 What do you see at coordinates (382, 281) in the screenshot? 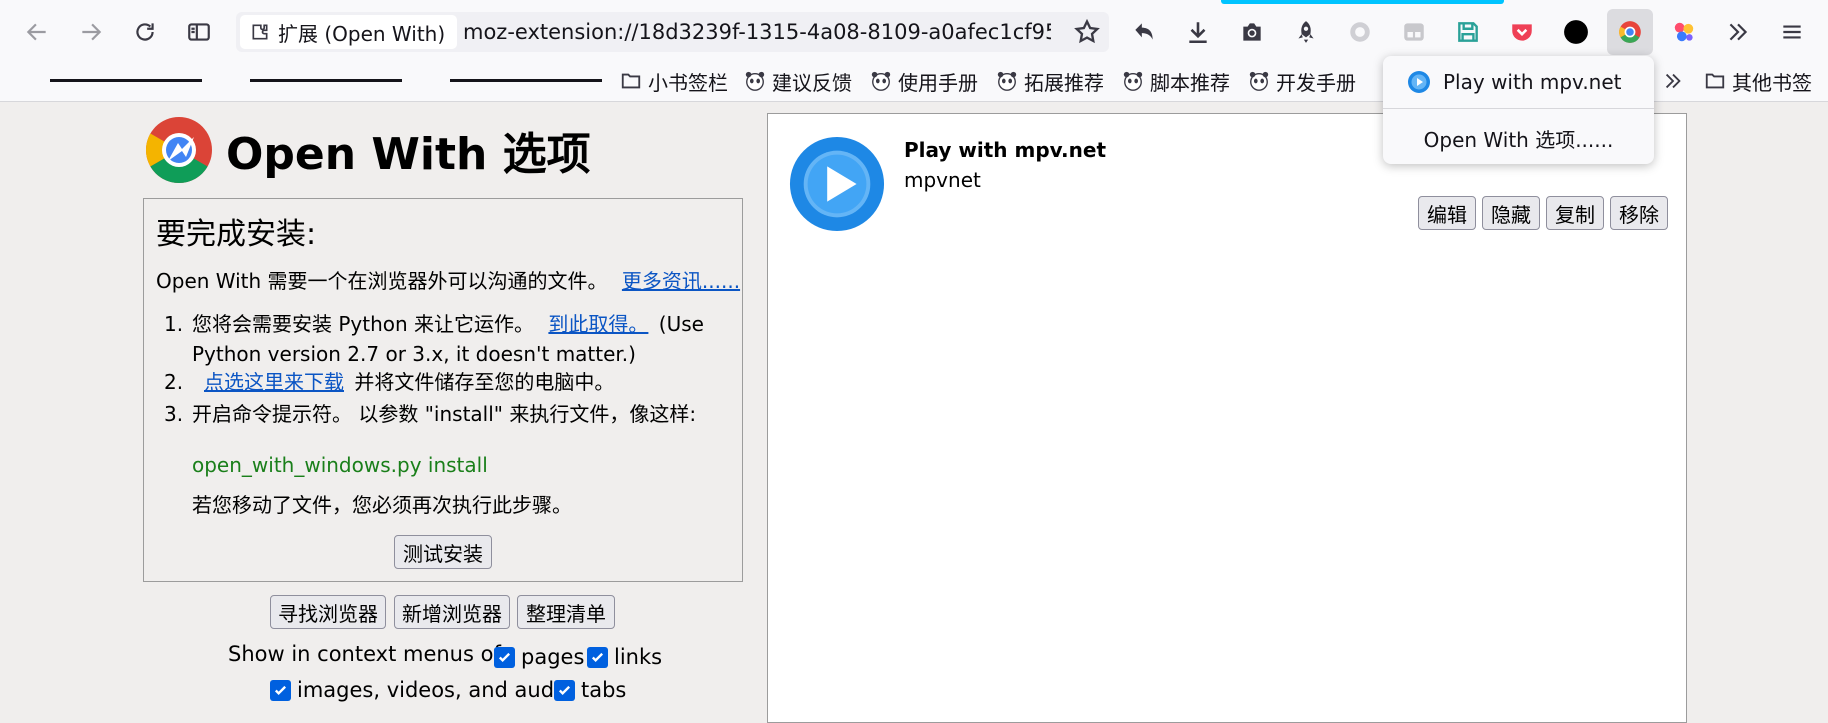
I see `install-description-text: Open With 需要一个在浏览器外可以沟通的文件。` at bounding box center [382, 281].